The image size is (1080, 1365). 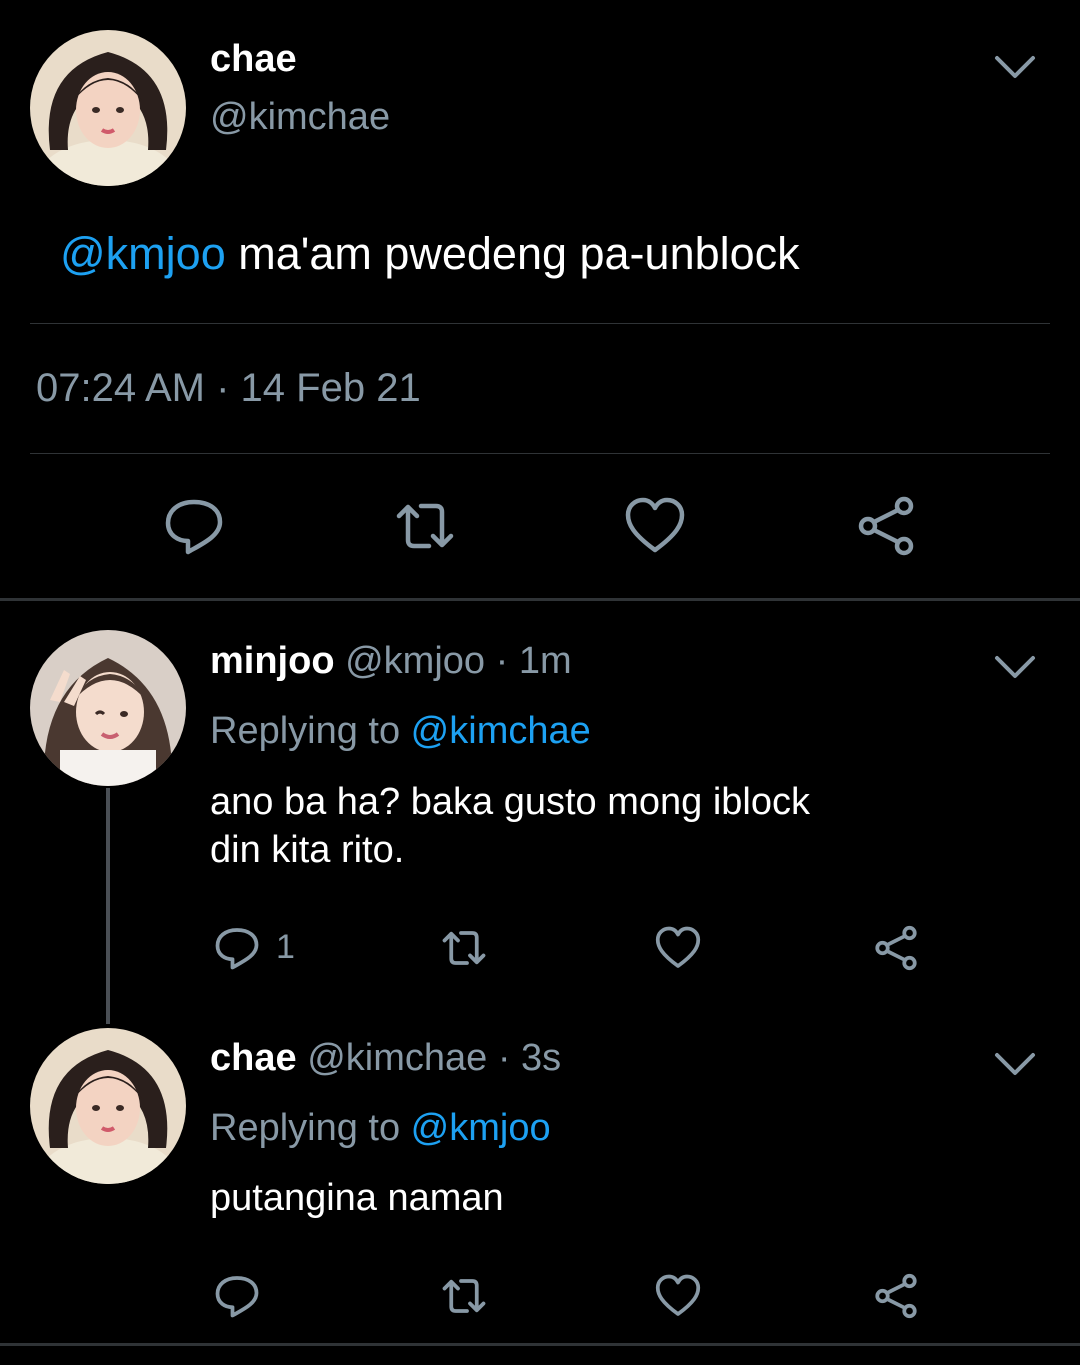 I want to click on reply-time: · 3s, so click(x=524, y=1058).